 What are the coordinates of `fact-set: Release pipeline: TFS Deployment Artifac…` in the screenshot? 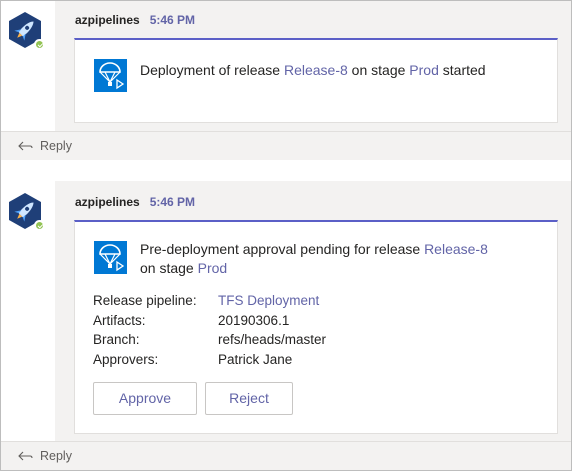 It's located at (209, 330).